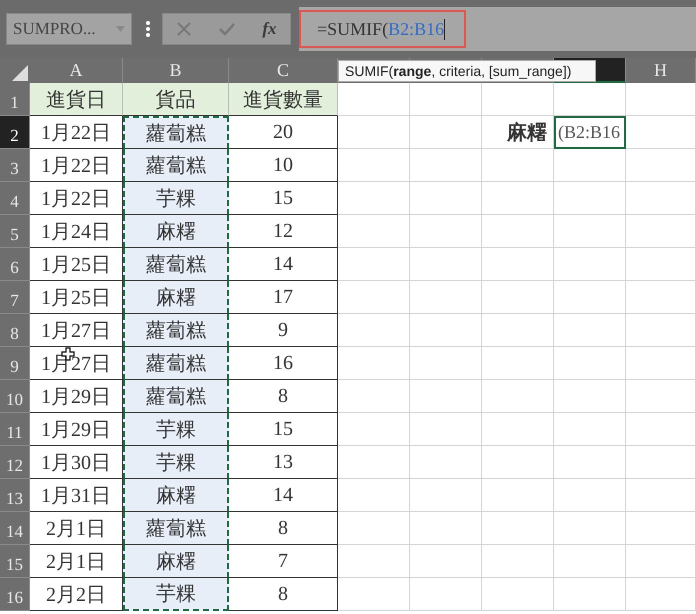 The width and height of the screenshot is (696, 614). Describe the element at coordinates (518, 132) in the screenshot. I see `criteria-cell: 麻糬` at that location.